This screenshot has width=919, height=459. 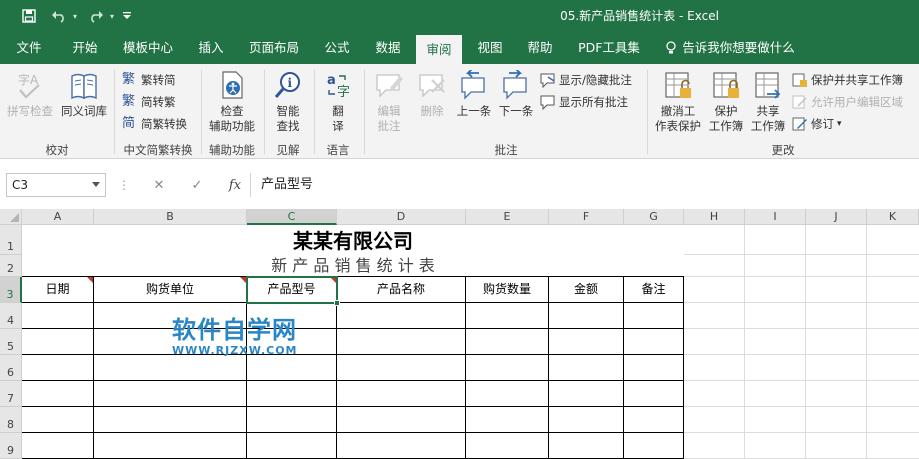 What do you see at coordinates (515, 85) in the screenshot?
I see `next-comment-icon` at bounding box center [515, 85].